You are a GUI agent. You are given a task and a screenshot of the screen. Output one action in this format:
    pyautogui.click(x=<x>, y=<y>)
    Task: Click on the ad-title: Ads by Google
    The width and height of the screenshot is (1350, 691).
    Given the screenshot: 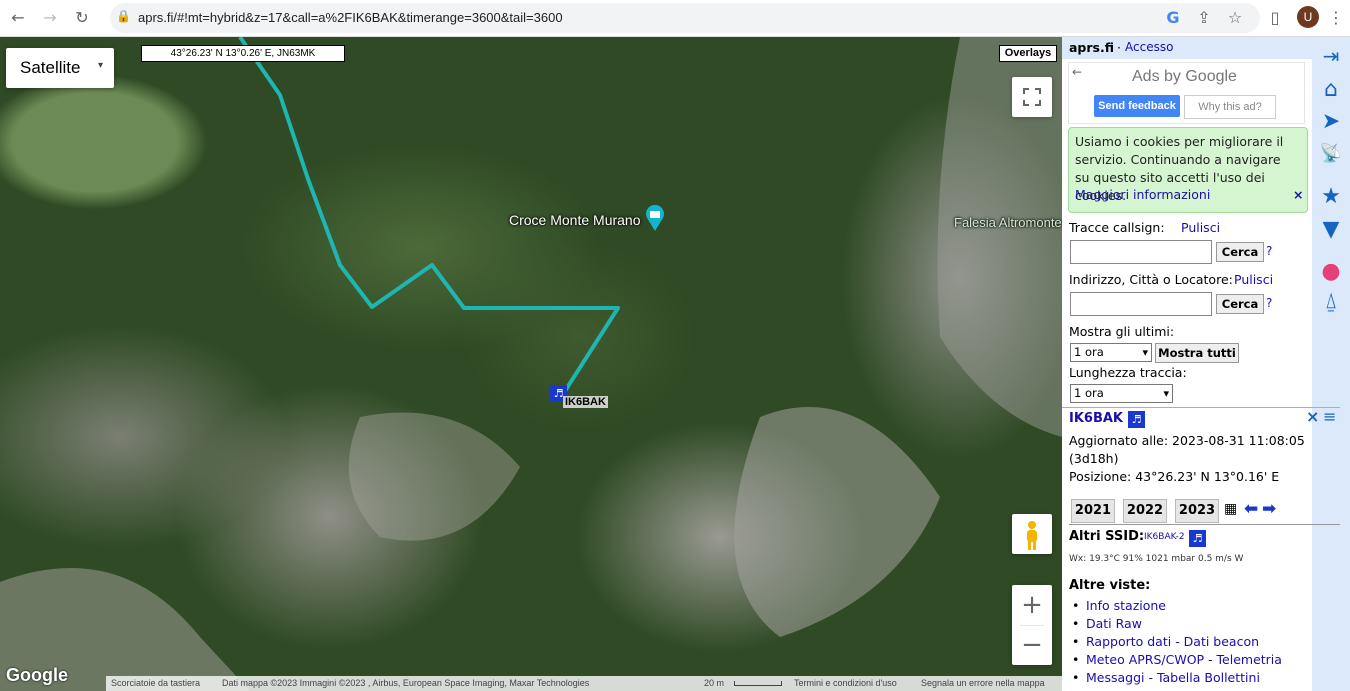 What is the action you would take?
    pyautogui.click(x=1184, y=76)
    